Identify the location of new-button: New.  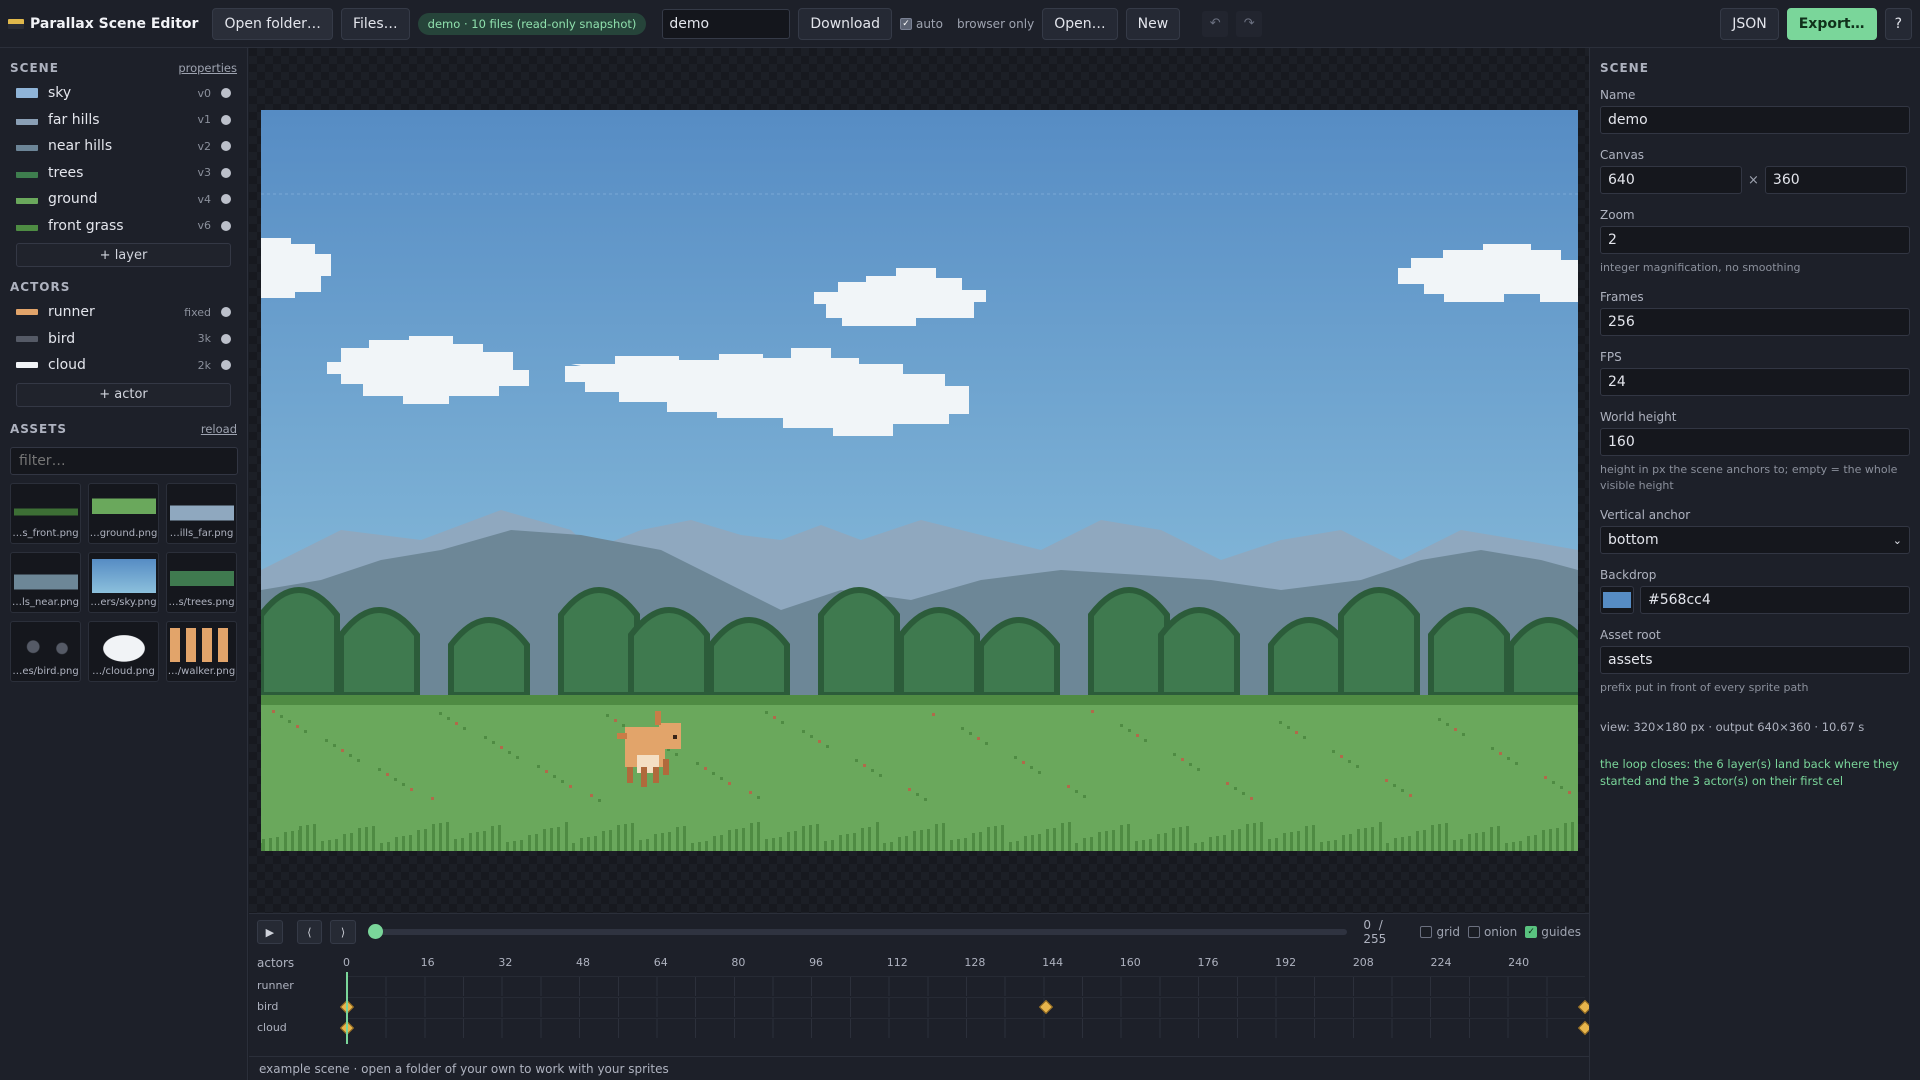
(1153, 23).